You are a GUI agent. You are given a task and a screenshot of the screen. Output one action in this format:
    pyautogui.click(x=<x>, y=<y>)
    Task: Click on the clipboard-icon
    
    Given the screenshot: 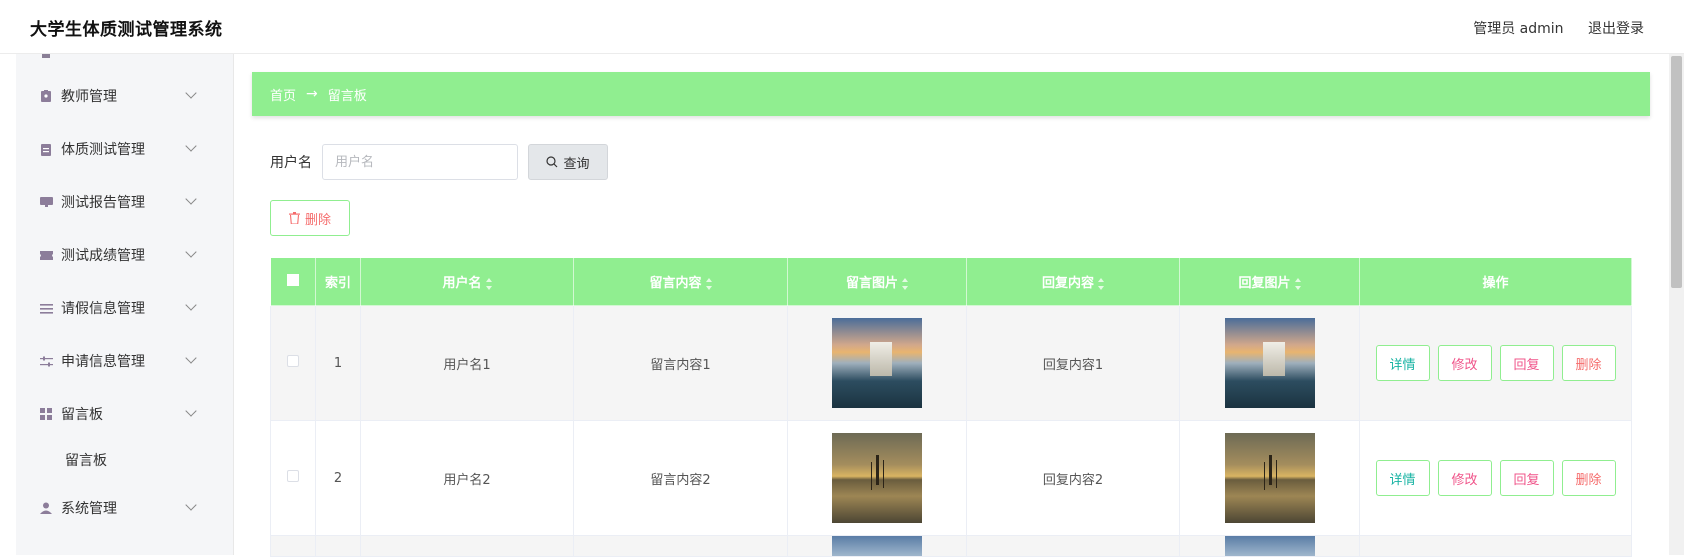 What is the action you would take?
    pyautogui.click(x=46, y=149)
    